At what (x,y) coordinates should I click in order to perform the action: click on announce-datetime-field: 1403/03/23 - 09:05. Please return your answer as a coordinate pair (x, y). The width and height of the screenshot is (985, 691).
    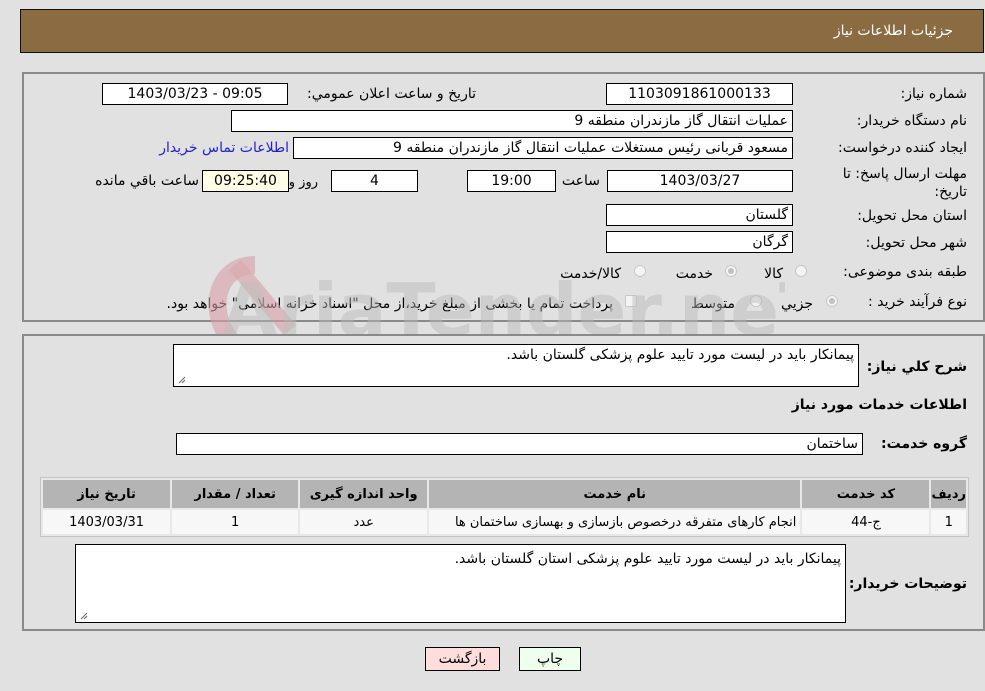
    Looking at the image, I should click on (195, 94).